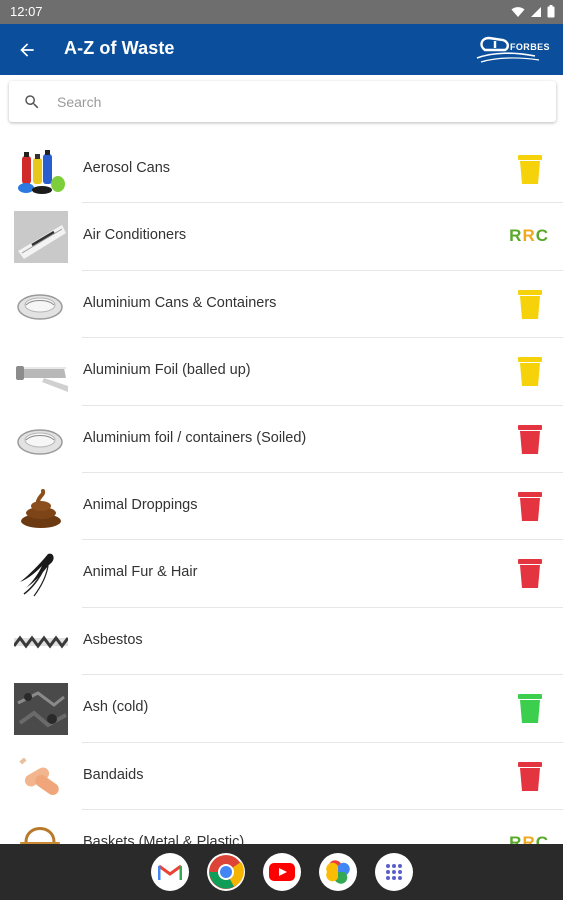 The height and width of the screenshot is (900, 563). Describe the element at coordinates (37, 575) in the screenshot. I see `animal-fur-icon` at that location.